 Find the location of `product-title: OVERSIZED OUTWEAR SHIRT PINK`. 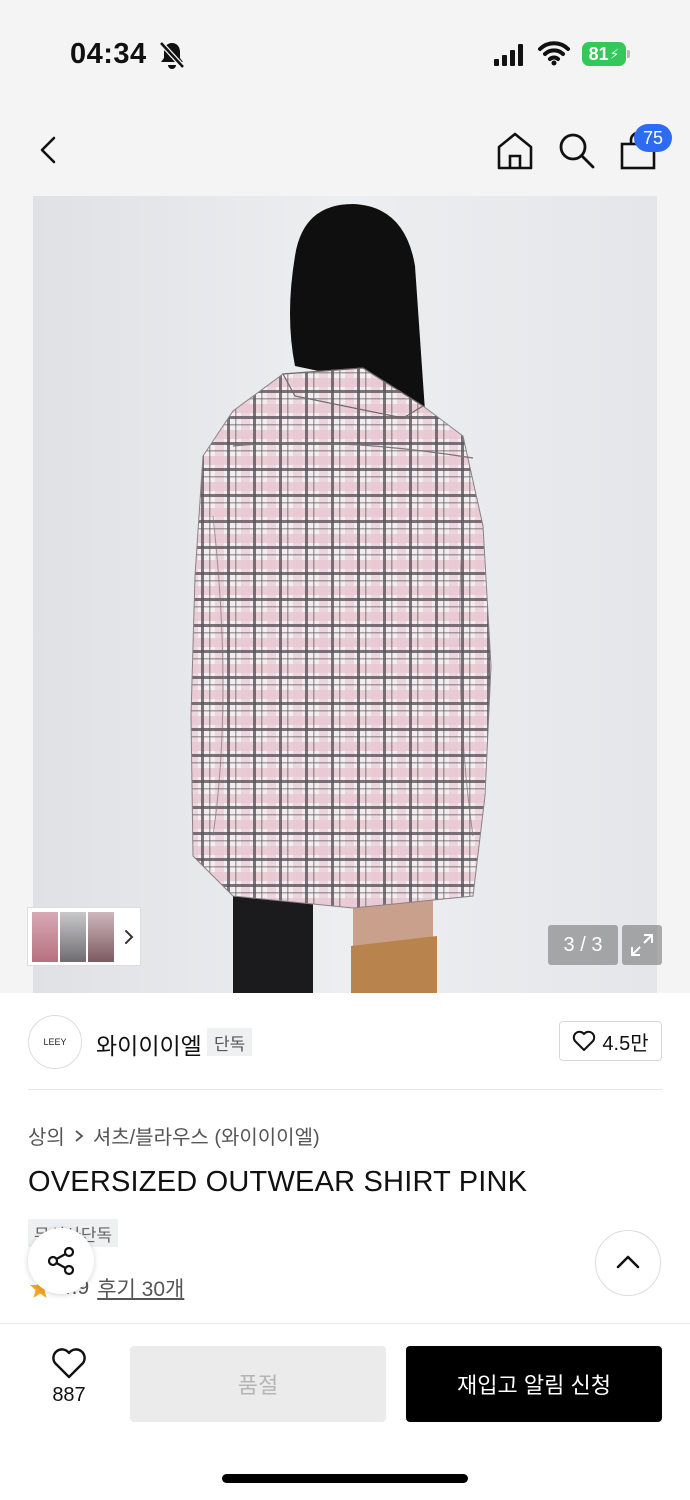

product-title: OVERSIZED OUTWEAR SHIRT PINK is located at coordinates (278, 1182).